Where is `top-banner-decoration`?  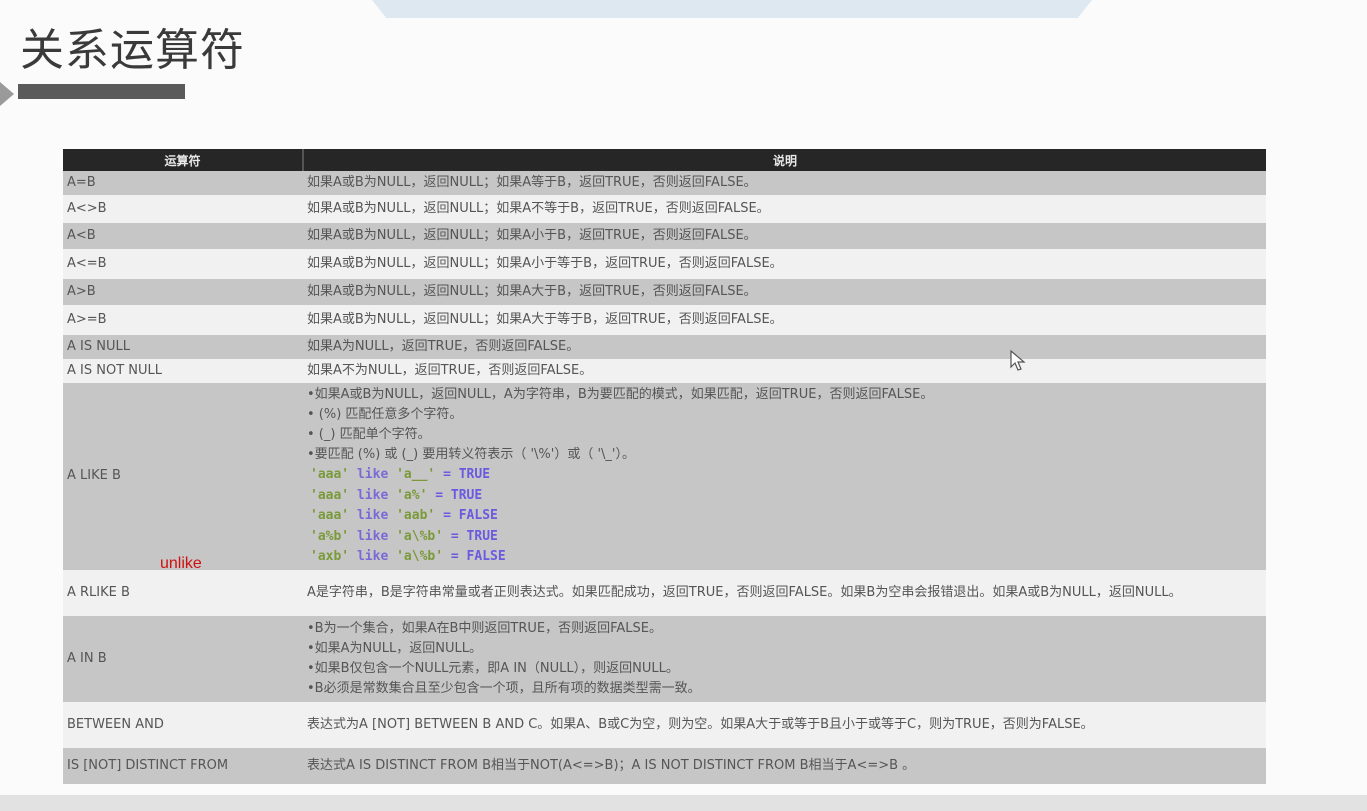 top-banner-decoration is located at coordinates (732, 9).